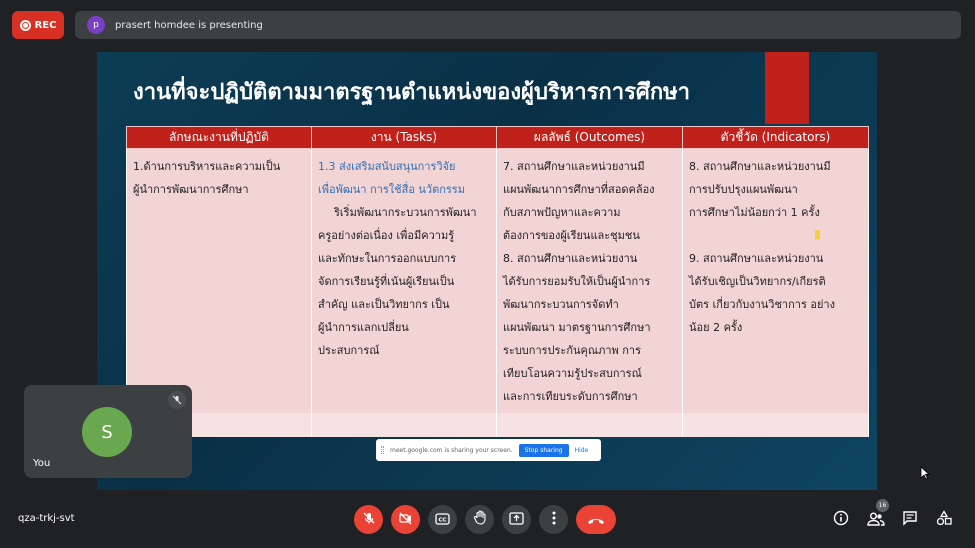 This screenshot has height=548, width=975. I want to click on mouse-cursor-icon, so click(925, 474).